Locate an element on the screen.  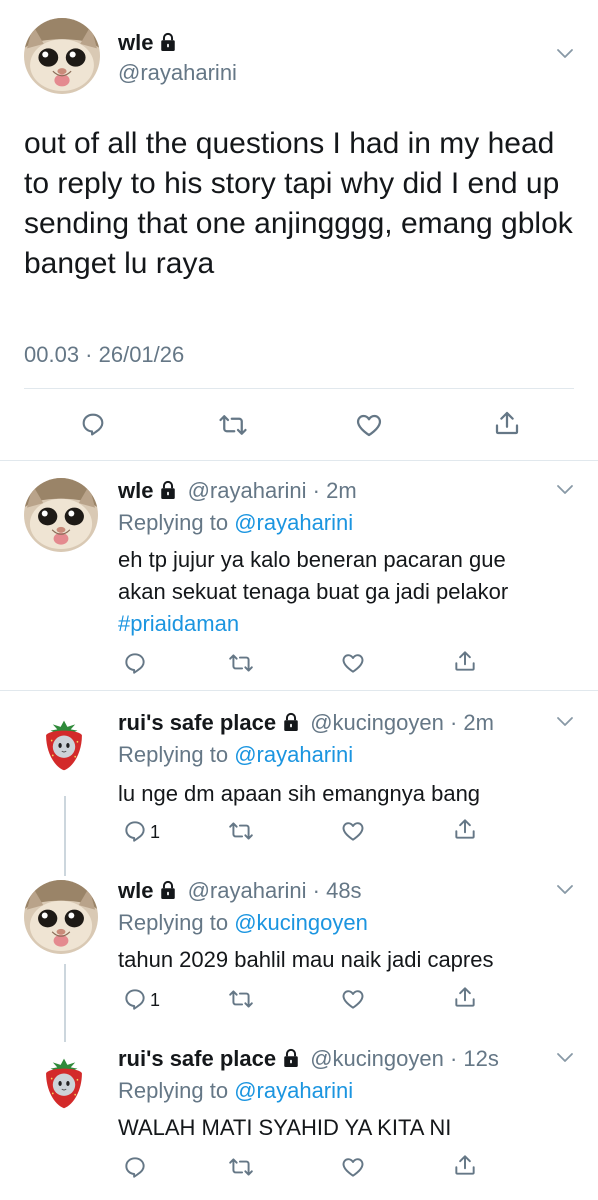
handle-time: @rayaharini · 48s is located at coordinates (275, 890).